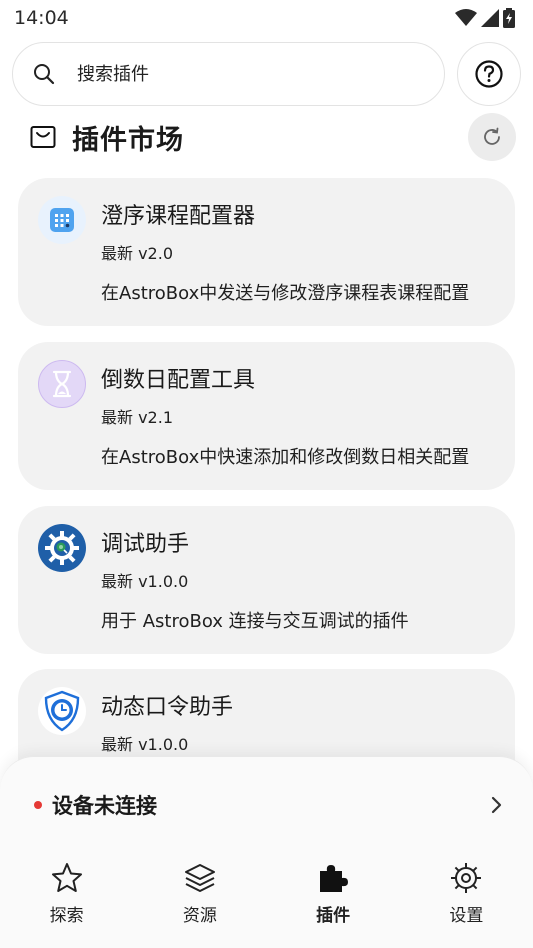 Image resolution: width=533 pixels, height=948 pixels. What do you see at coordinates (128, 140) in the screenshot?
I see `section-title: 插件市场` at bounding box center [128, 140].